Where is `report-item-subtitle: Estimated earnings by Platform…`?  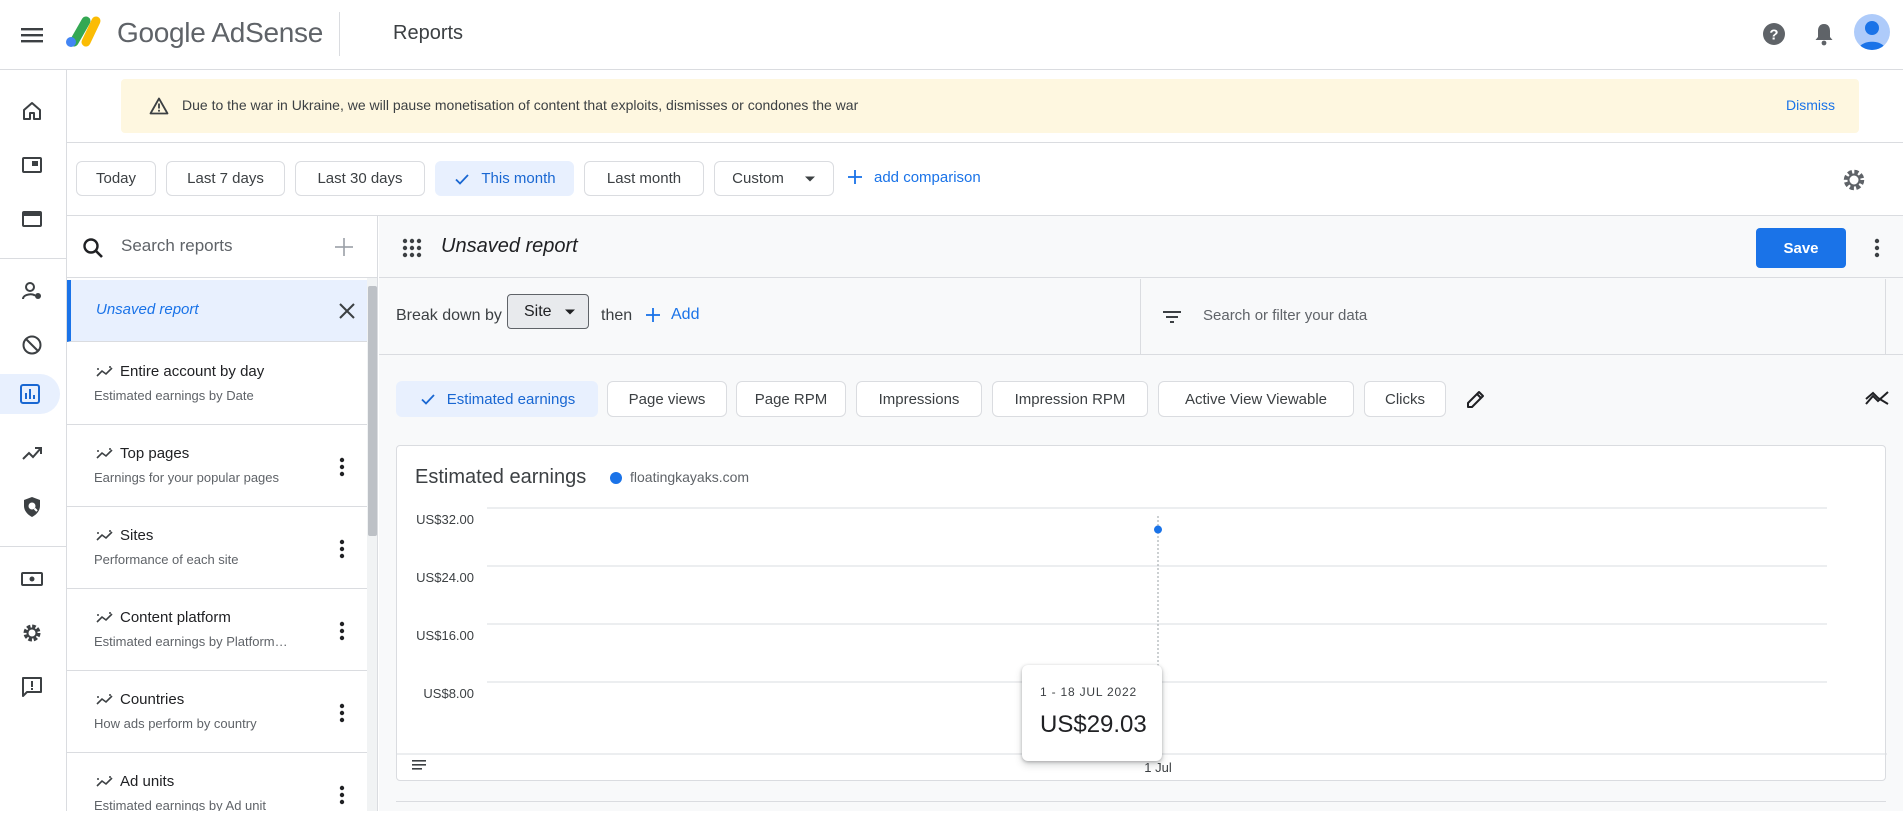
report-item-subtitle: Estimated earnings by Platform… is located at coordinates (191, 641).